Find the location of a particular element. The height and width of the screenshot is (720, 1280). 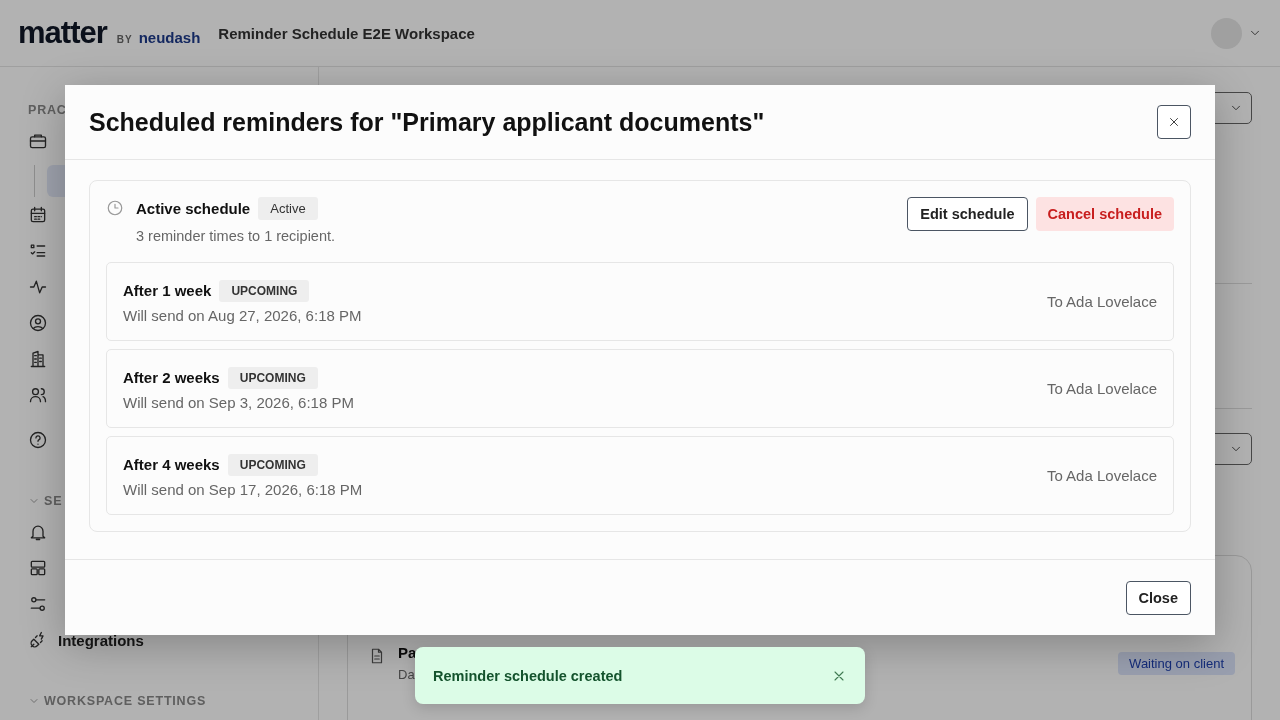

edit-schedule-button: Edit schedule is located at coordinates (967, 214).